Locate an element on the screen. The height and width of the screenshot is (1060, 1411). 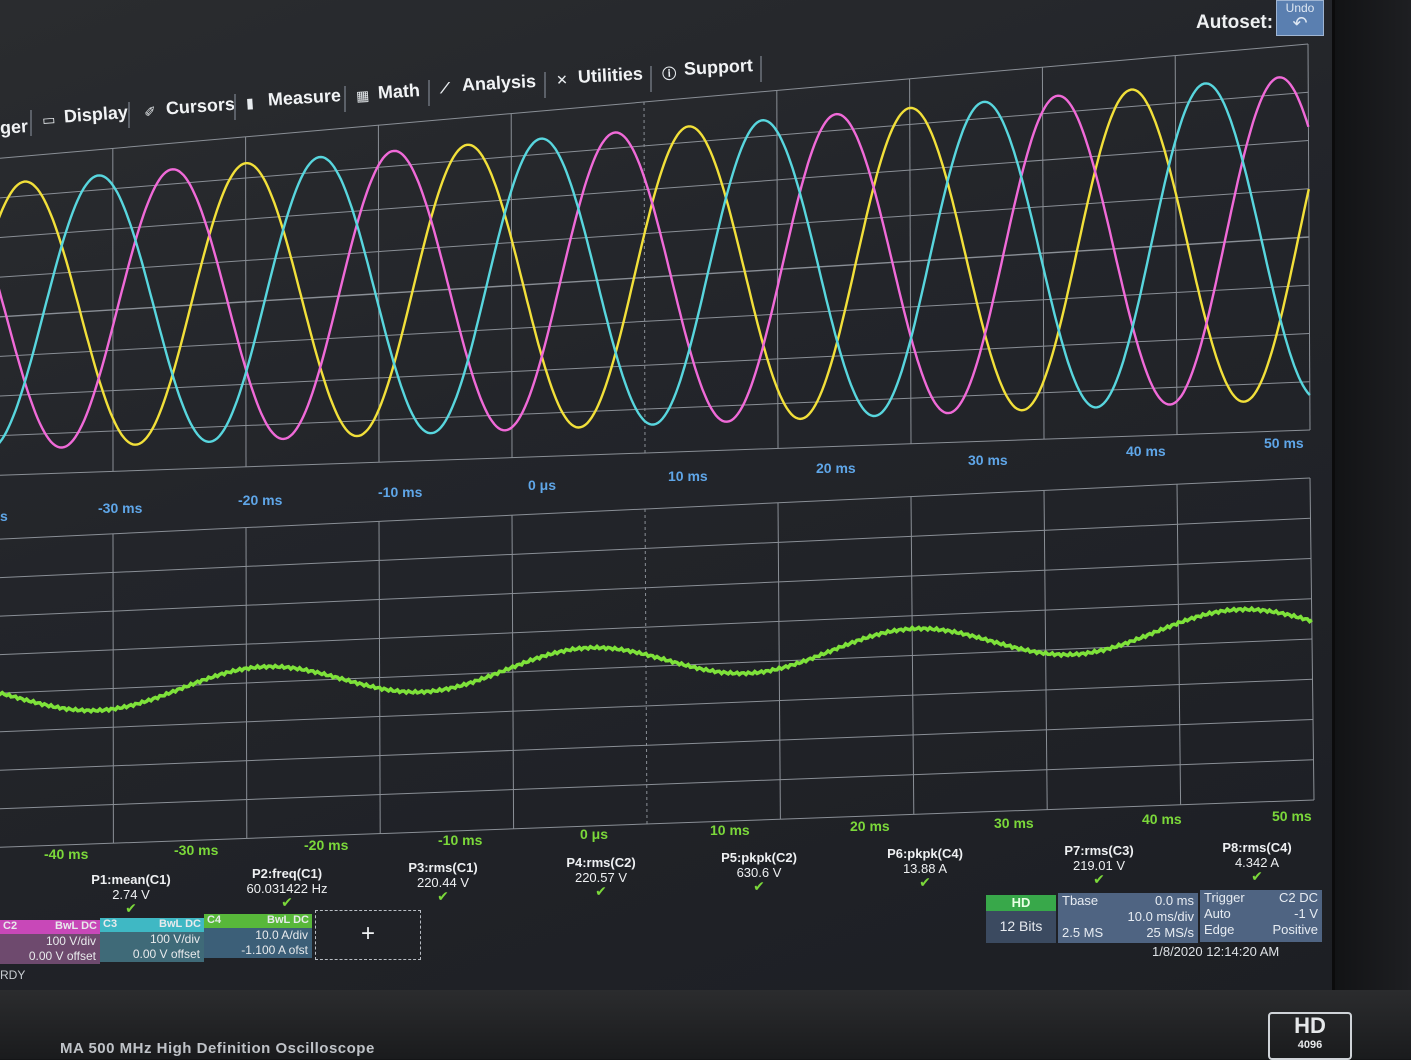
hd-badge: HD is located at coordinates (1021, 903).